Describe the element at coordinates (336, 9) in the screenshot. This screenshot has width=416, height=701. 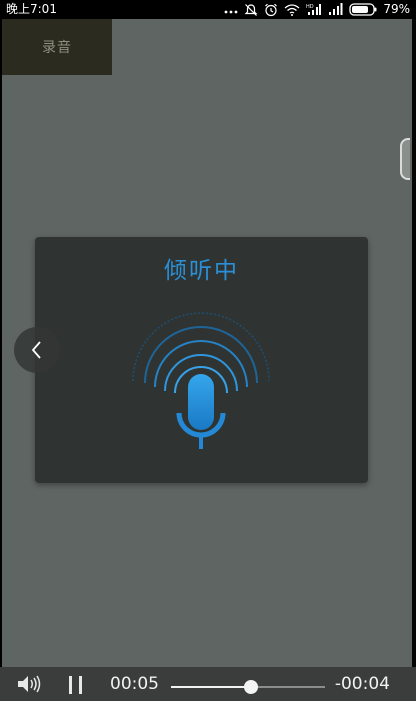
I see `signal-icon` at that location.